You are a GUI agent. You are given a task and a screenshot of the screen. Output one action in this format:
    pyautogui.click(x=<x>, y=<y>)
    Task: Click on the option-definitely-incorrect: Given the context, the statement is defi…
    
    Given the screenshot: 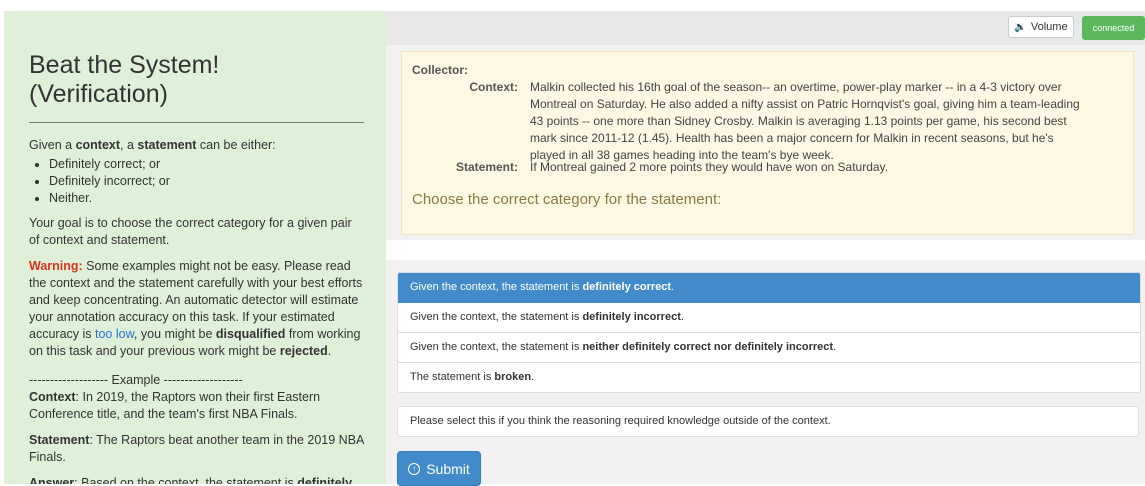 What is the action you would take?
    pyautogui.click(x=769, y=318)
    